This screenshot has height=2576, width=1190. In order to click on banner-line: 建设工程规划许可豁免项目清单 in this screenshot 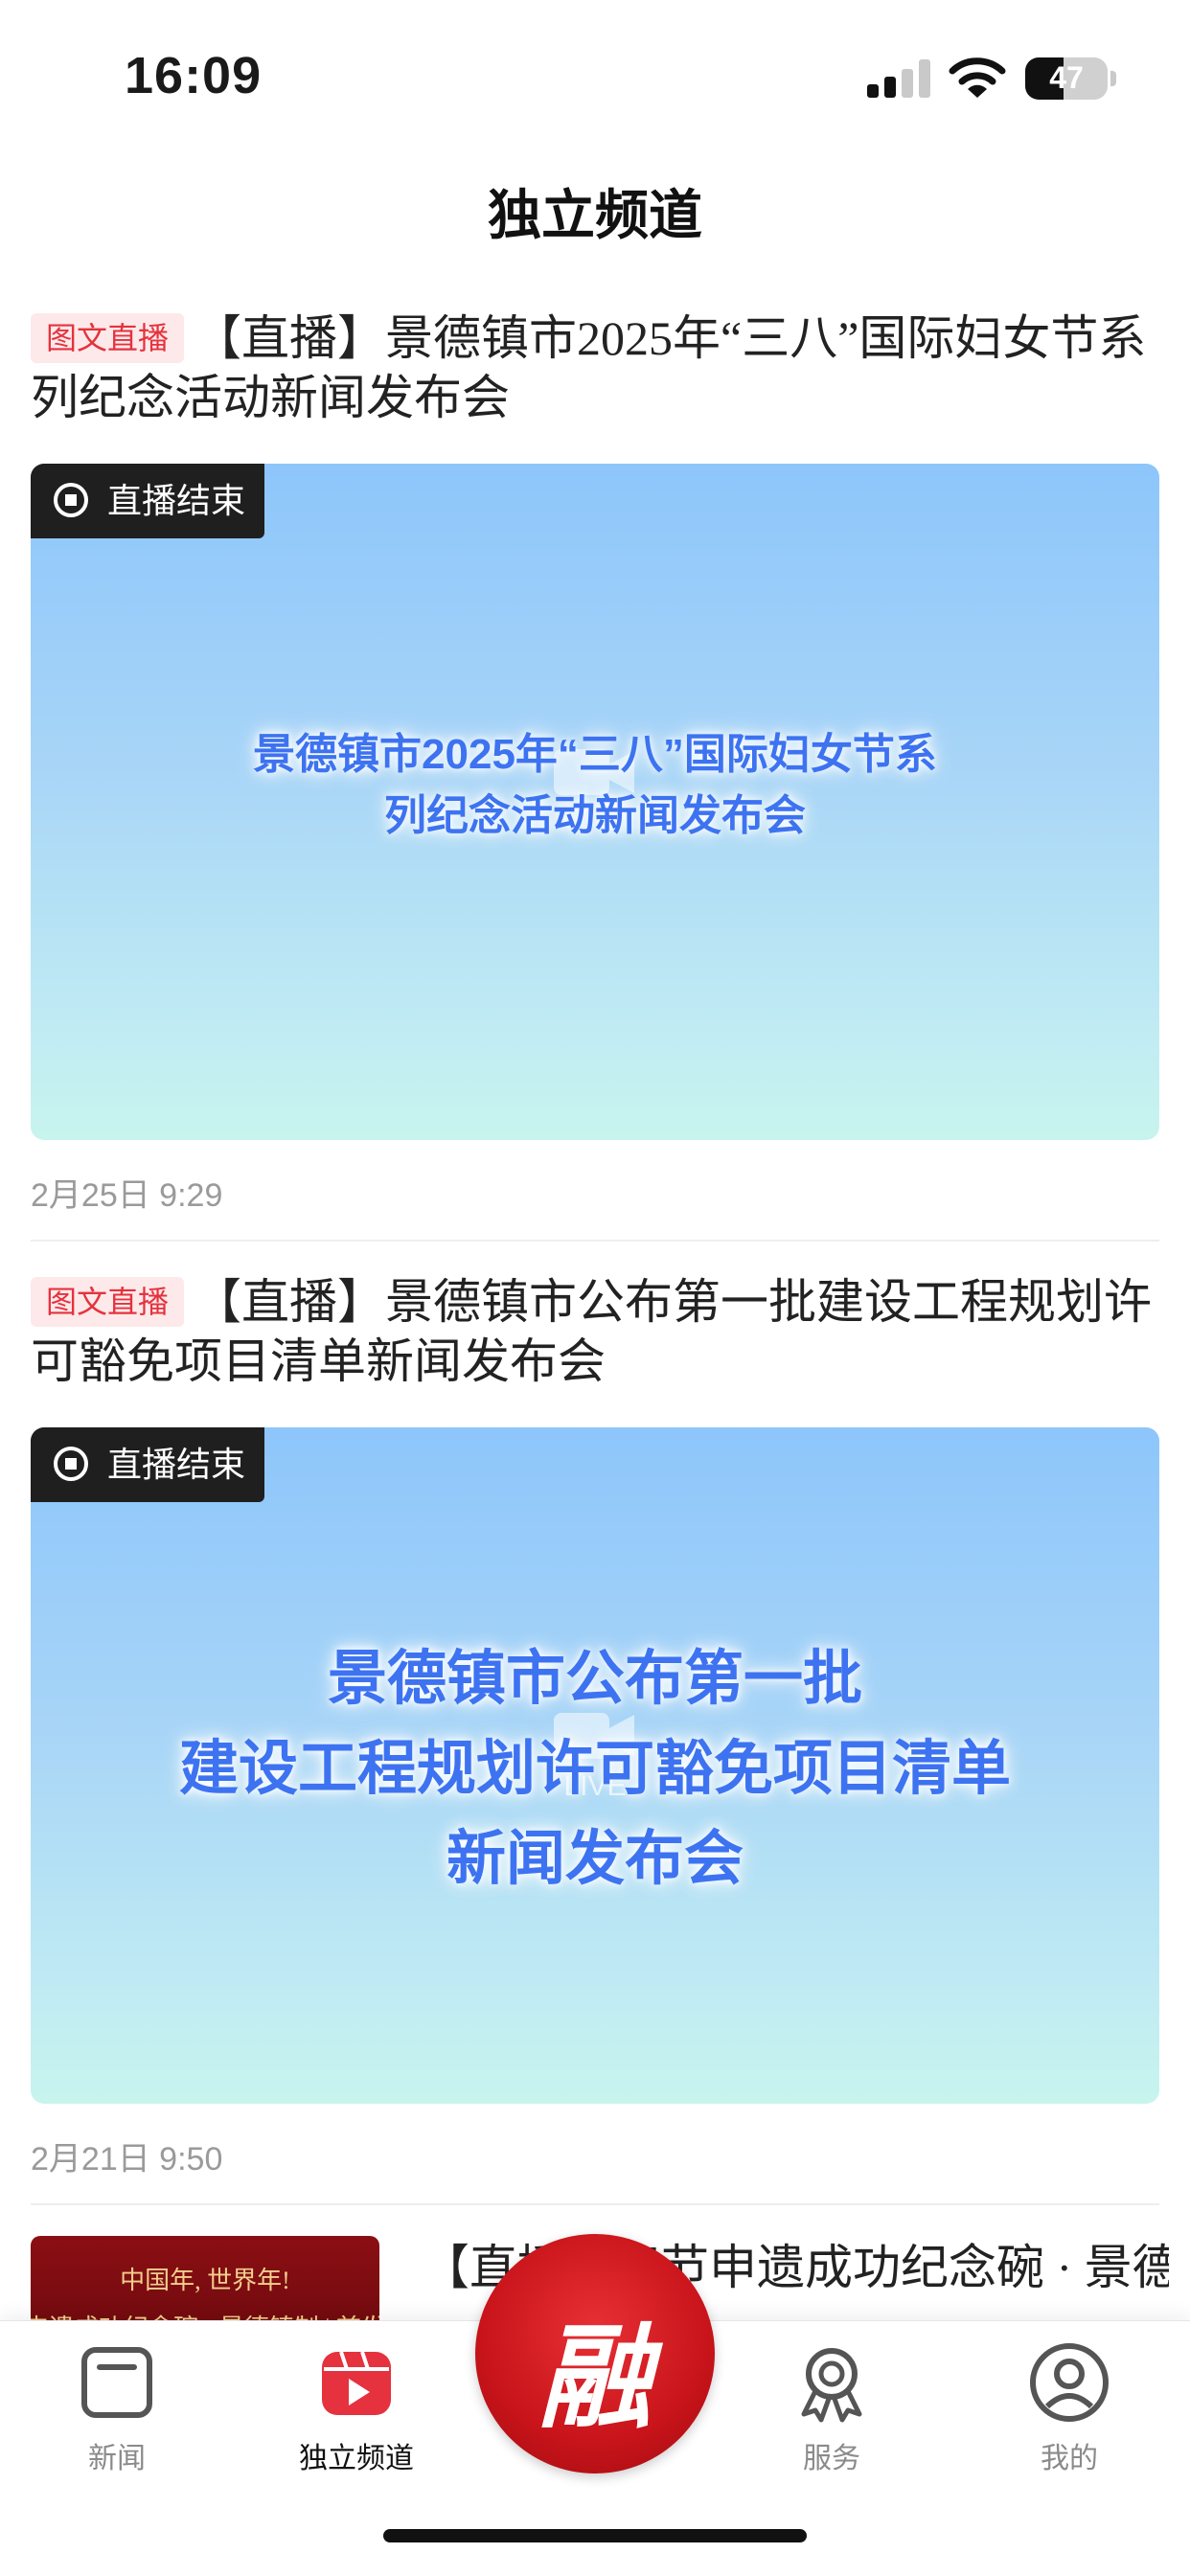, I will do `click(594, 1769)`.